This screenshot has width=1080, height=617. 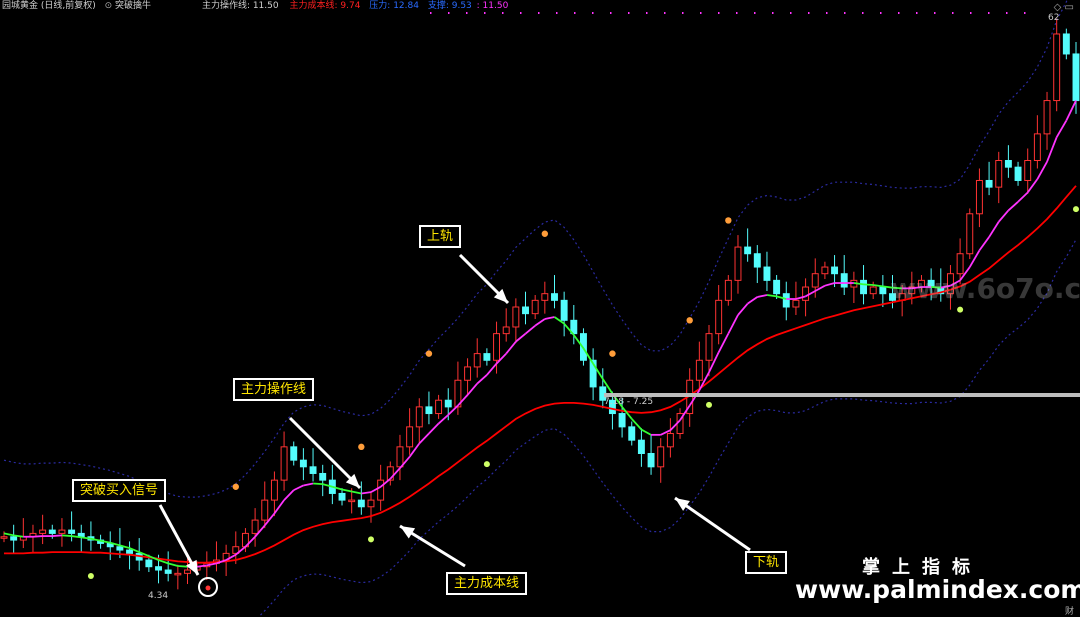 What do you see at coordinates (842, 395) in the screenshot?
I see `price-range-bar` at bounding box center [842, 395].